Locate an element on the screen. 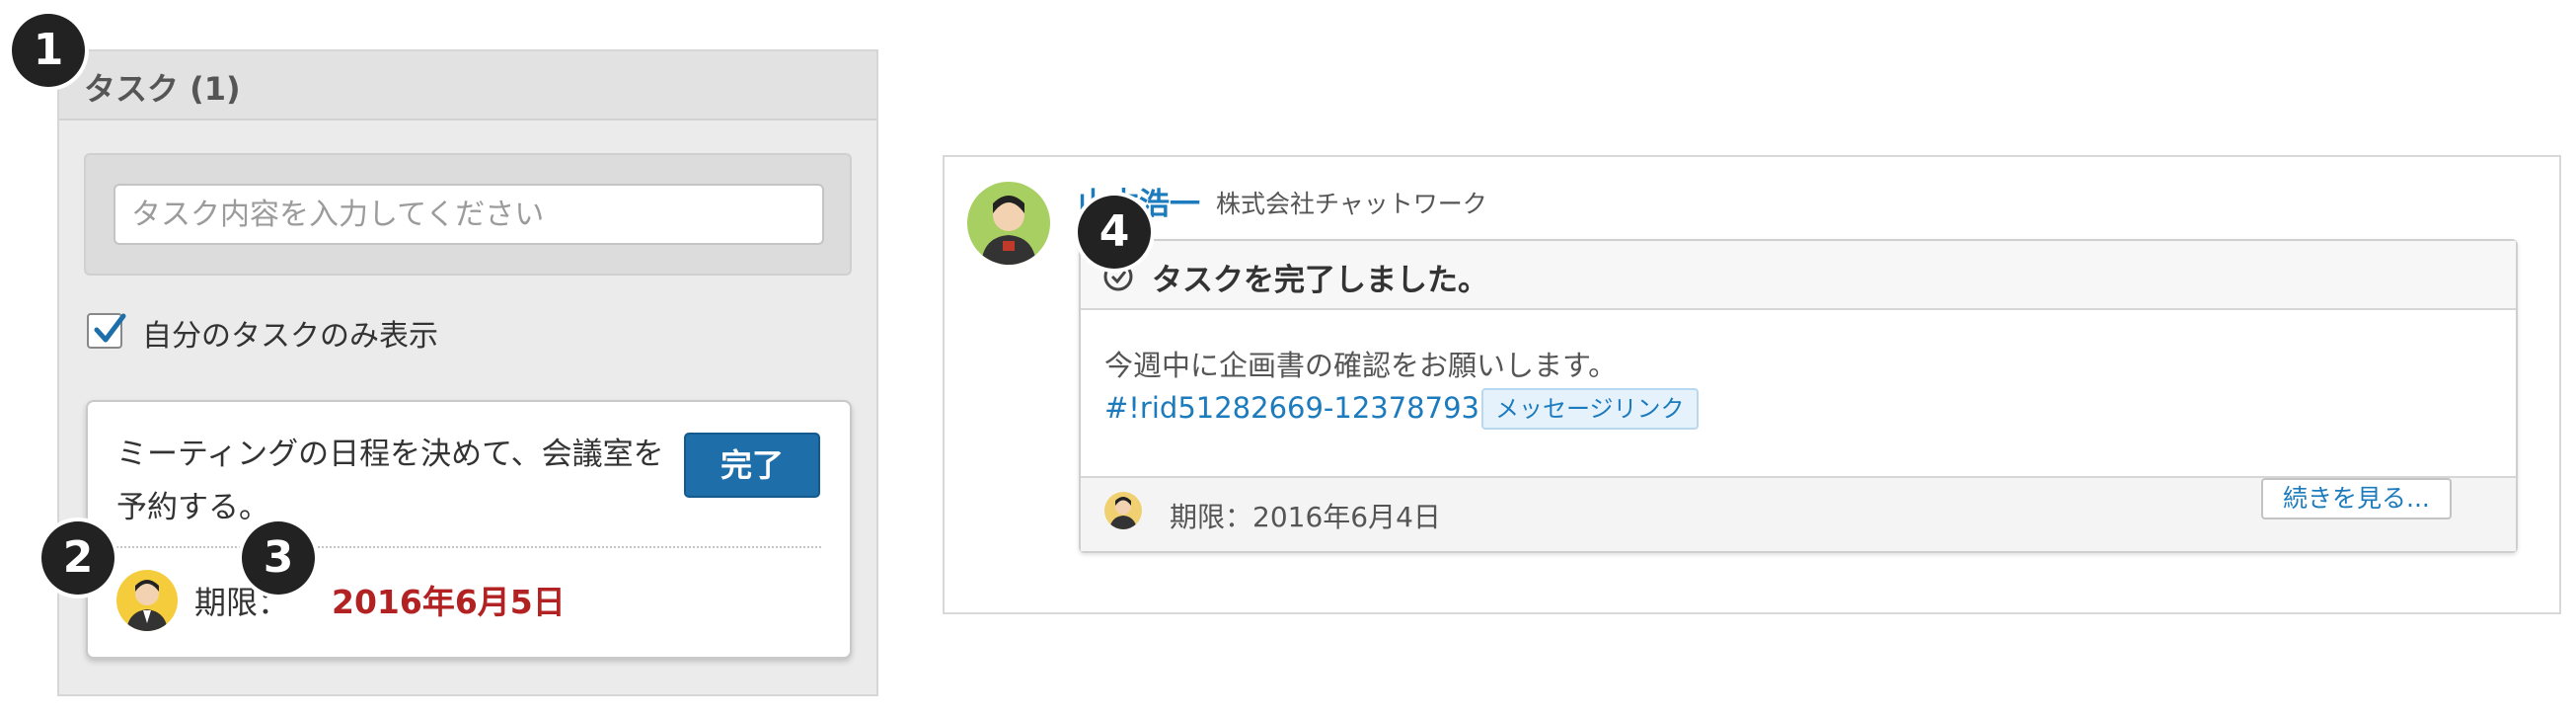  task-completed-header: タスクを完了しました。 is located at coordinates (1798, 275).